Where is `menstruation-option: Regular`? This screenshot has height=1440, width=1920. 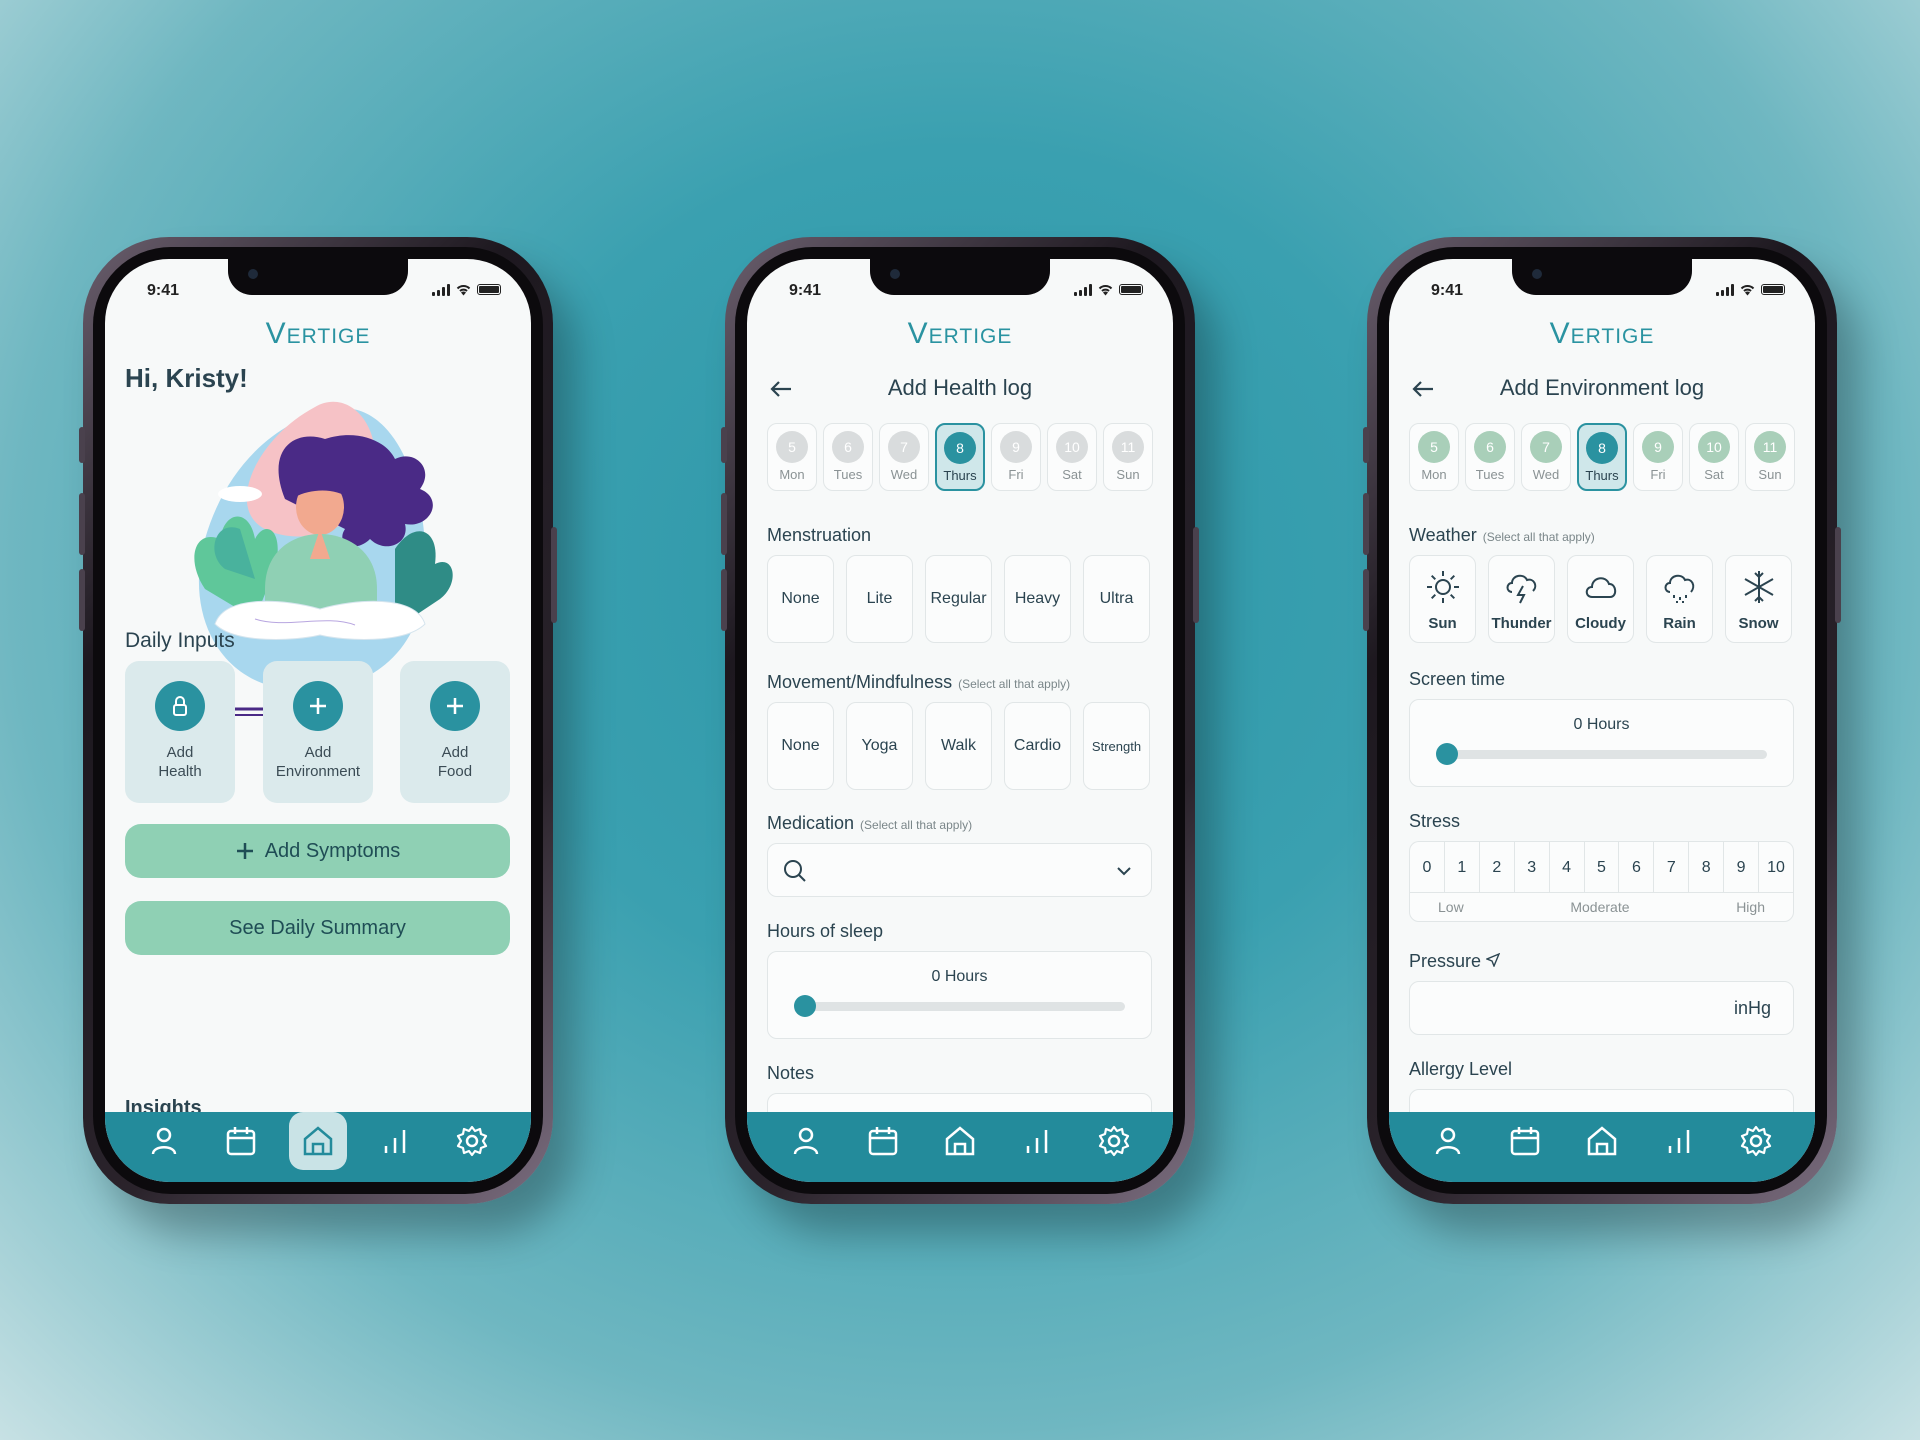
menstruation-option: Regular is located at coordinates (958, 599).